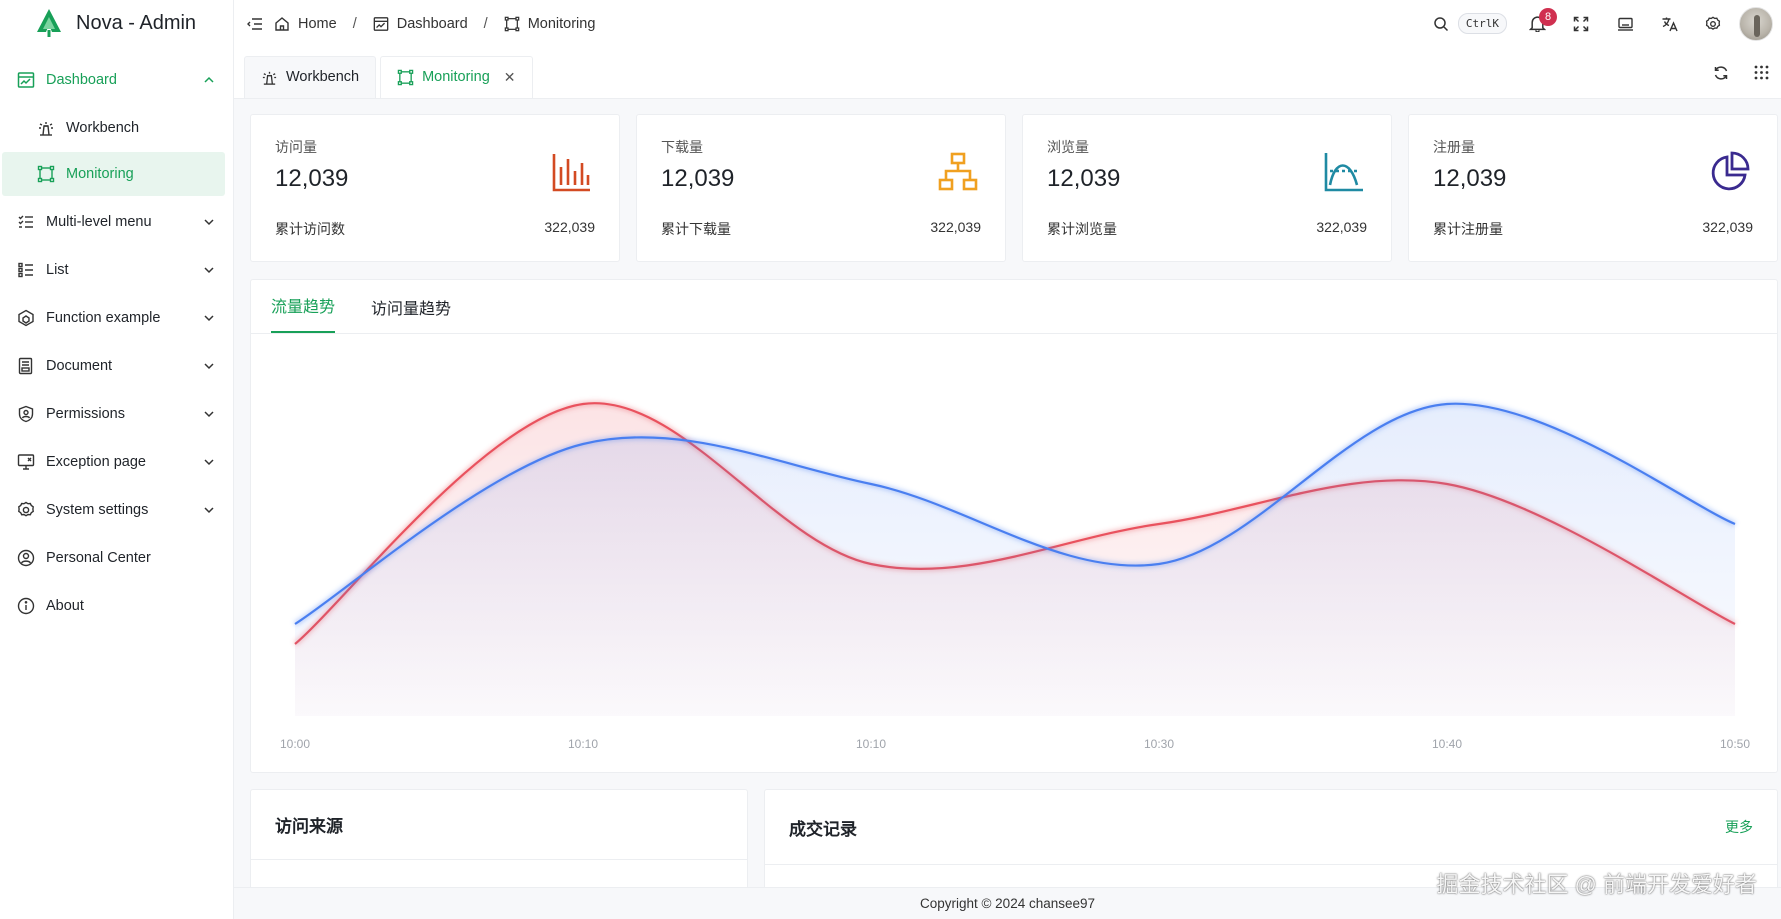 This screenshot has height=919, width=1781. I want to click on settings-button, so click(1713, 24).